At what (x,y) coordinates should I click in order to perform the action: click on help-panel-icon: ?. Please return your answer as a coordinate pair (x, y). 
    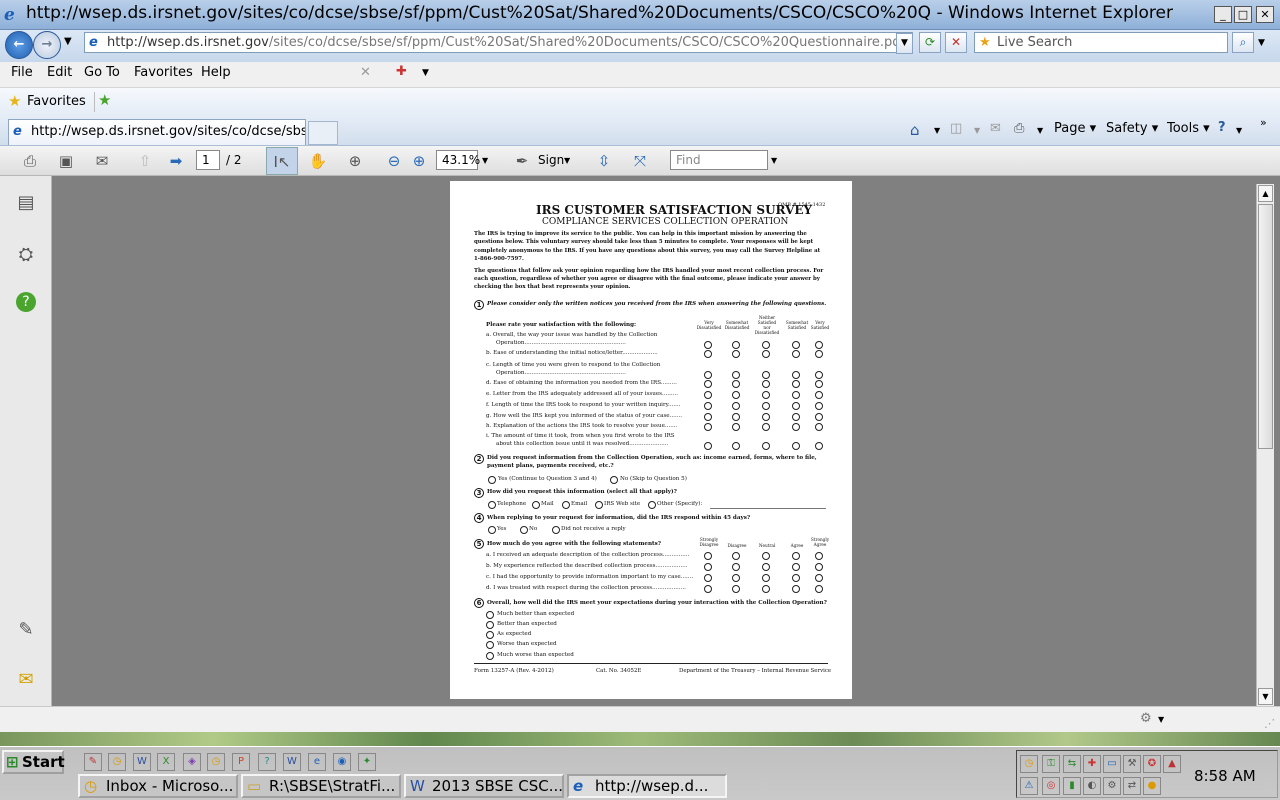
    Looking at the image, I should click on (26, 302).